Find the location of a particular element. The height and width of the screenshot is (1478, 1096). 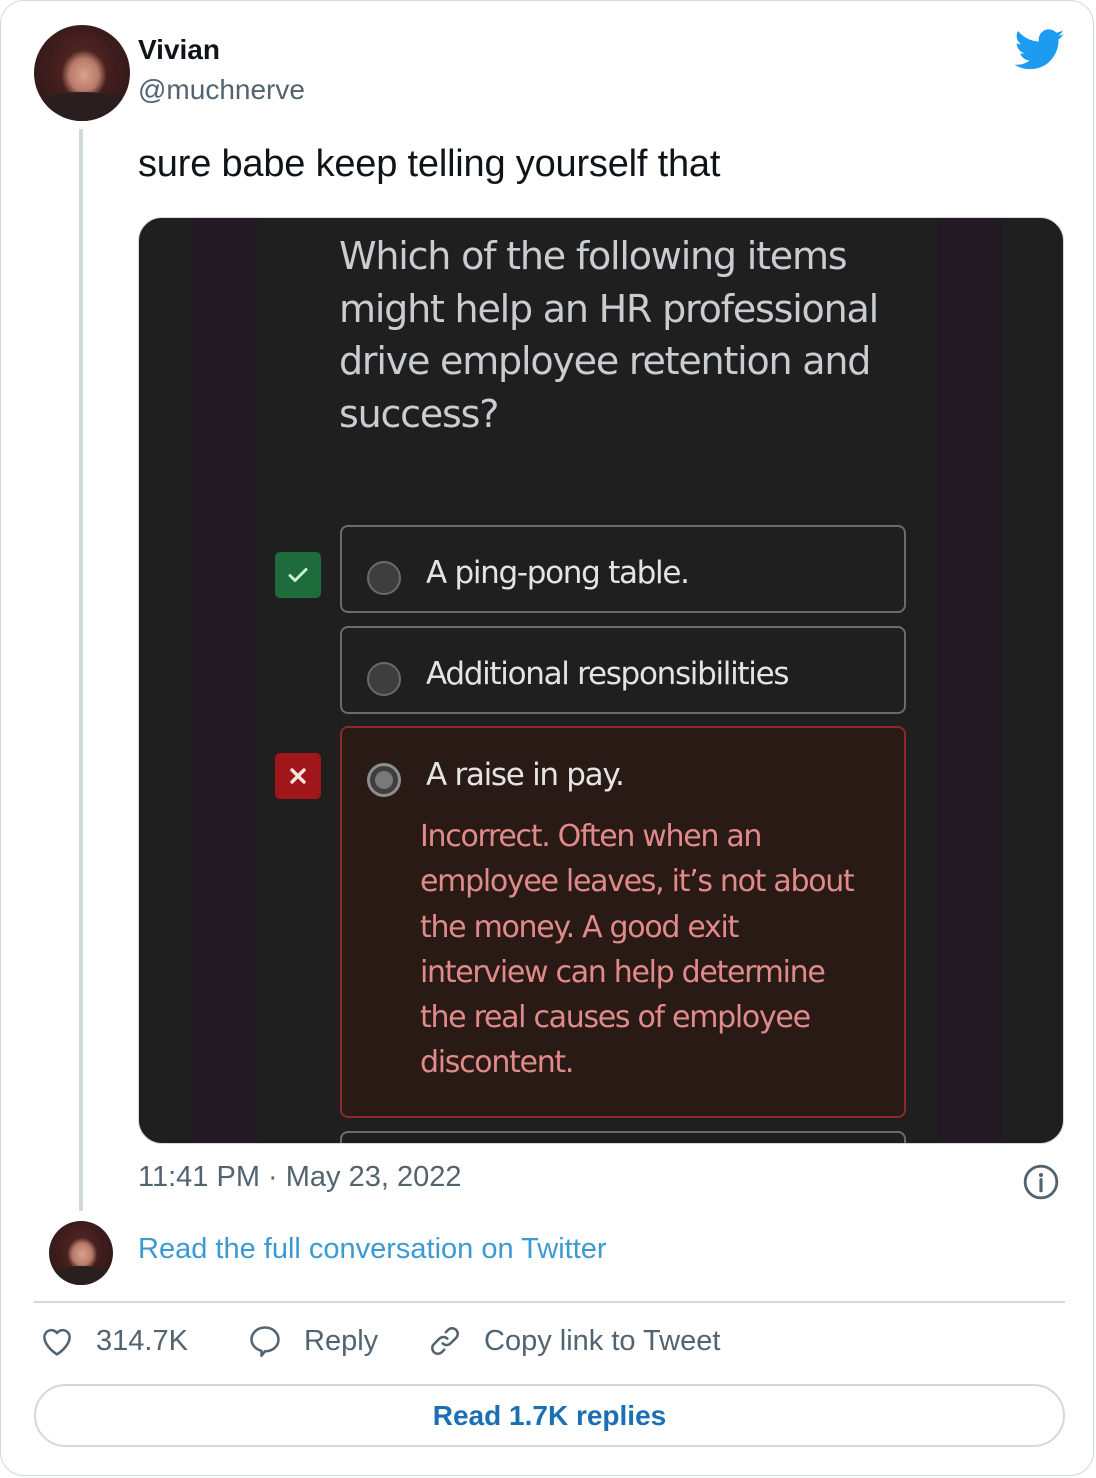

read-replies-button: Read 1.7K replies is located at coordinates (549, 1415).